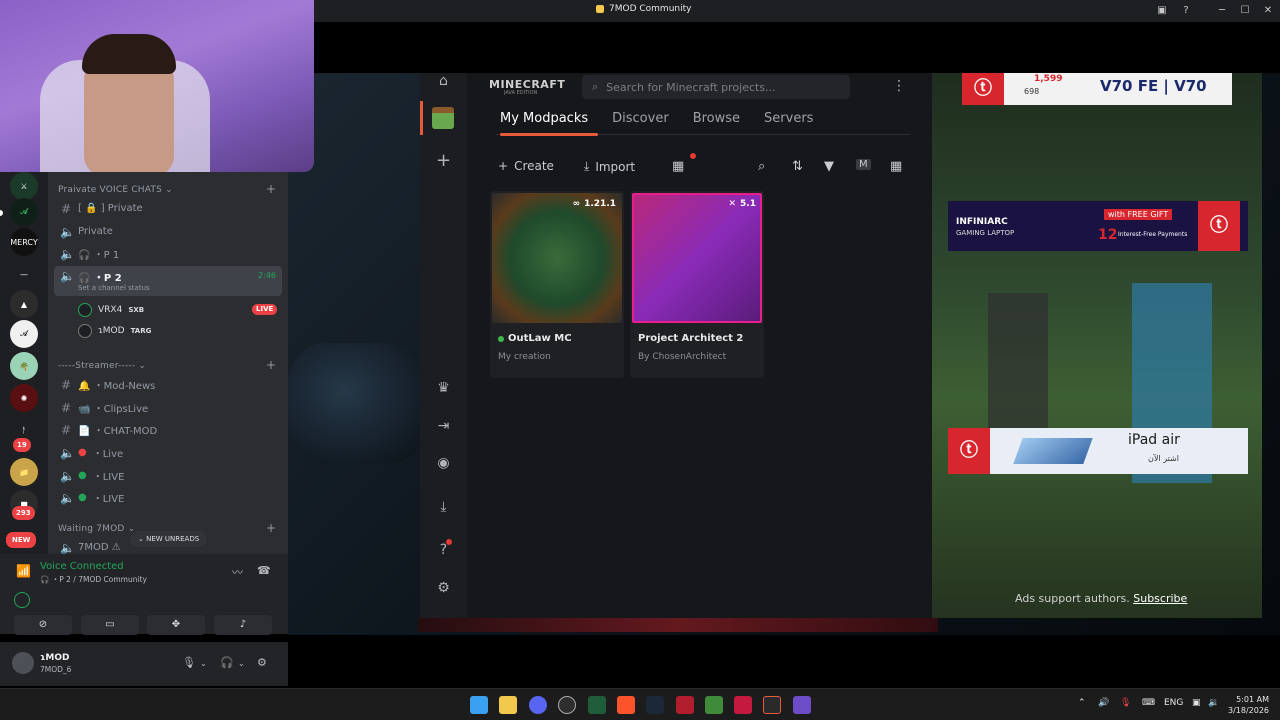 The image size is (1280, 720). I want to click on create-button: + Create, so click(526, 166).